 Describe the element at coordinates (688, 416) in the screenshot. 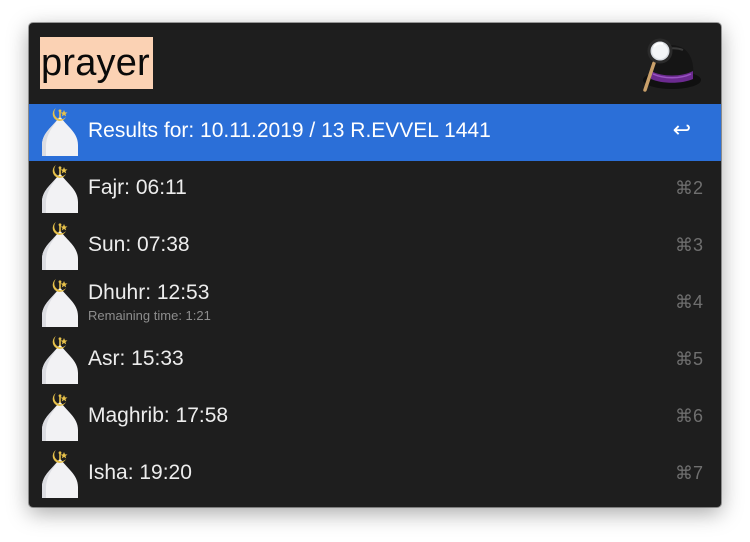

I see `result-shortcut: ⌘6` at that location.